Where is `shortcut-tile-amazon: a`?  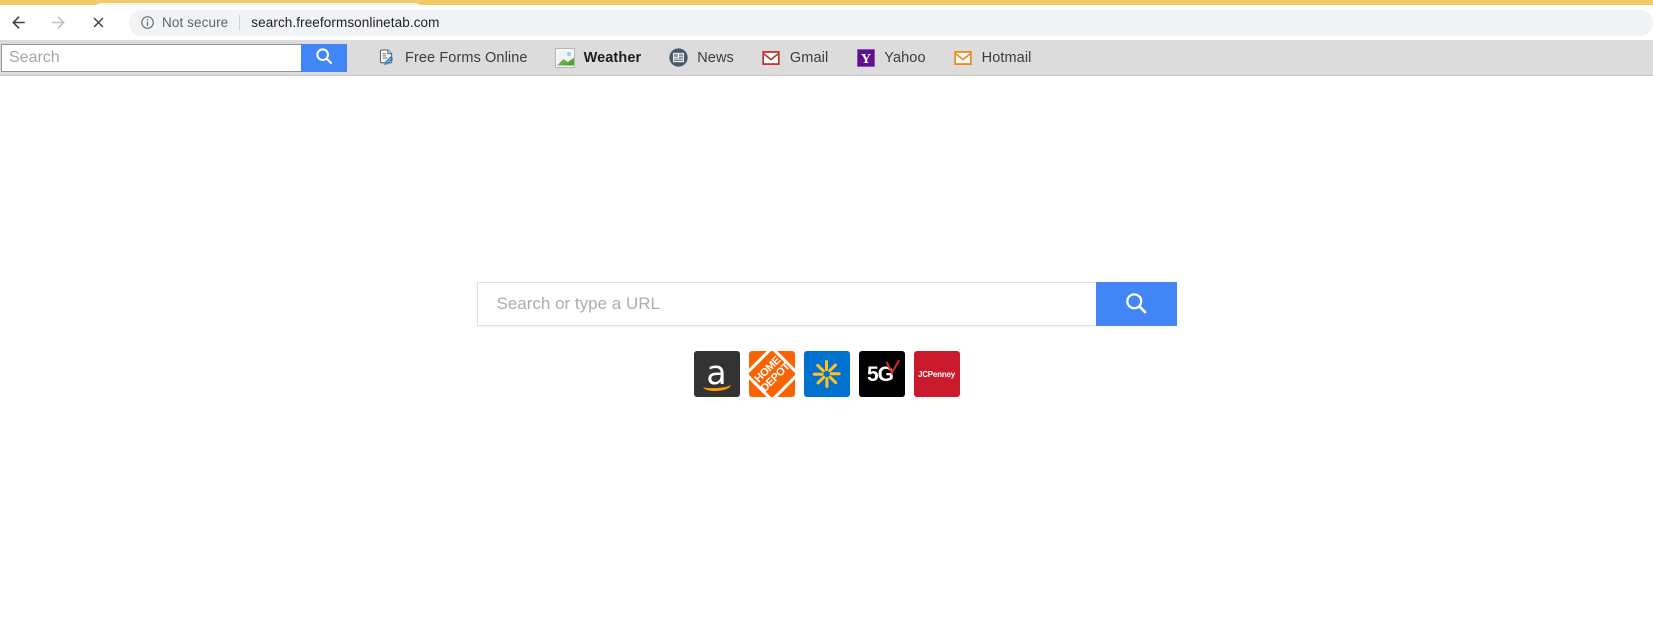 shortcut-tile-amazon: a is located at coordinates (716, 374).